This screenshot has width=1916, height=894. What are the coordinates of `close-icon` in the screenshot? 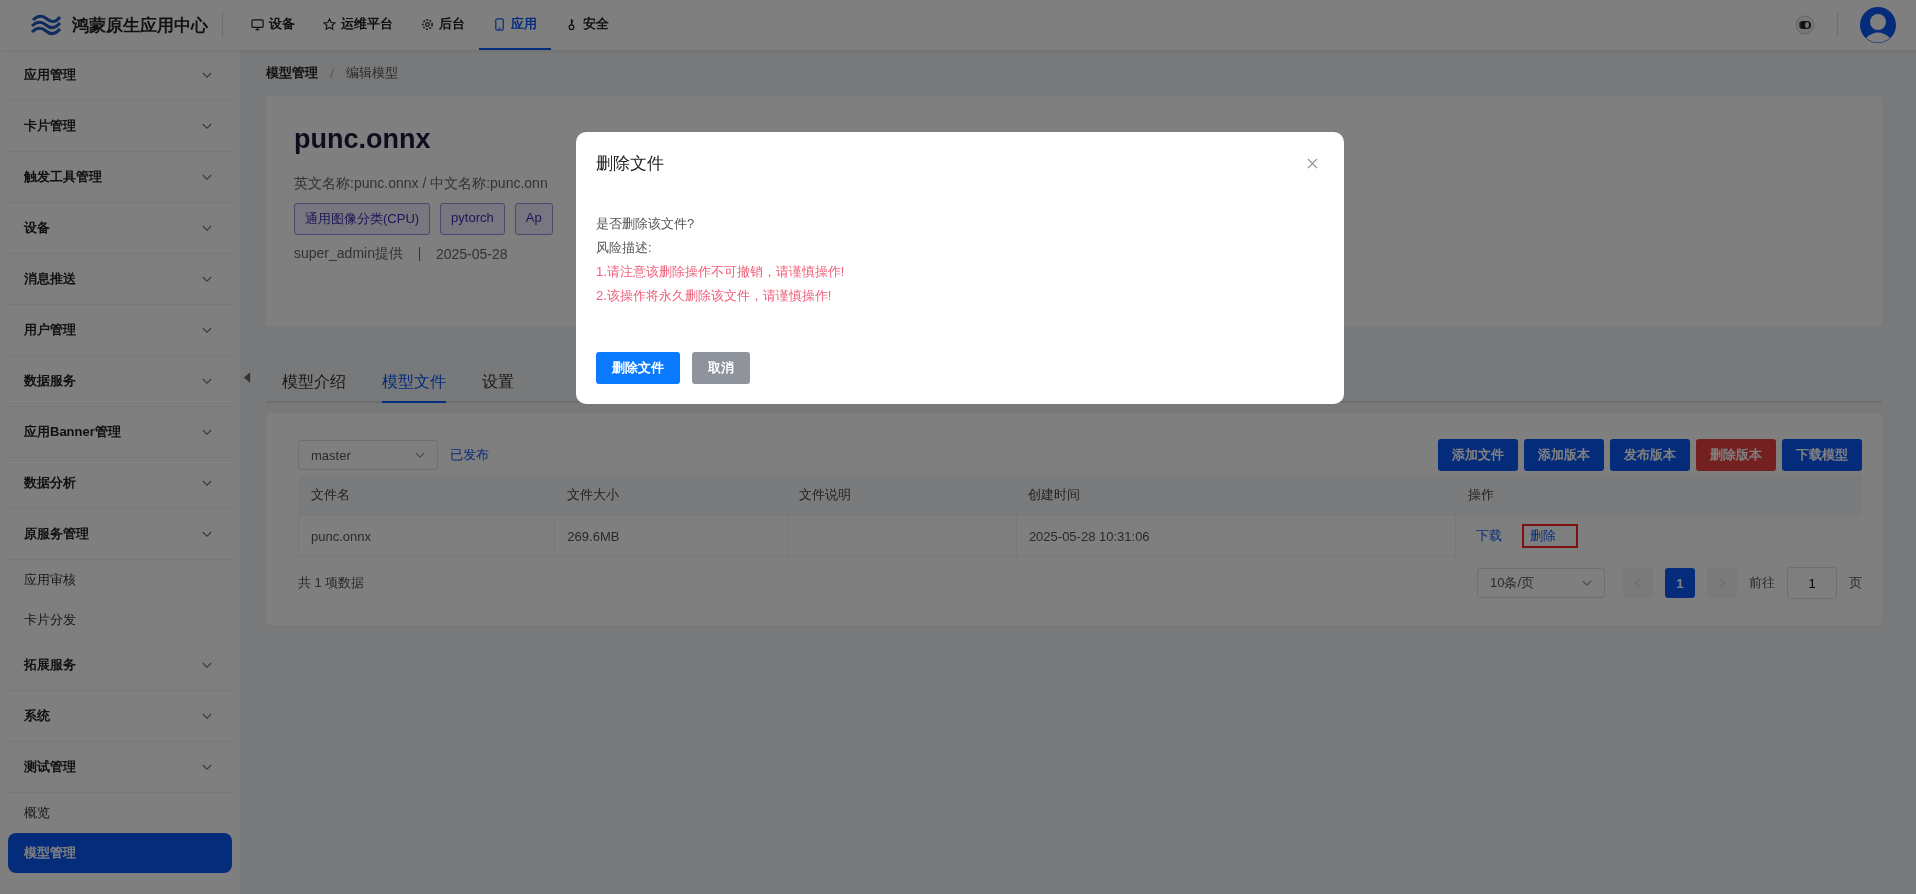 It's located at (1312, 163).